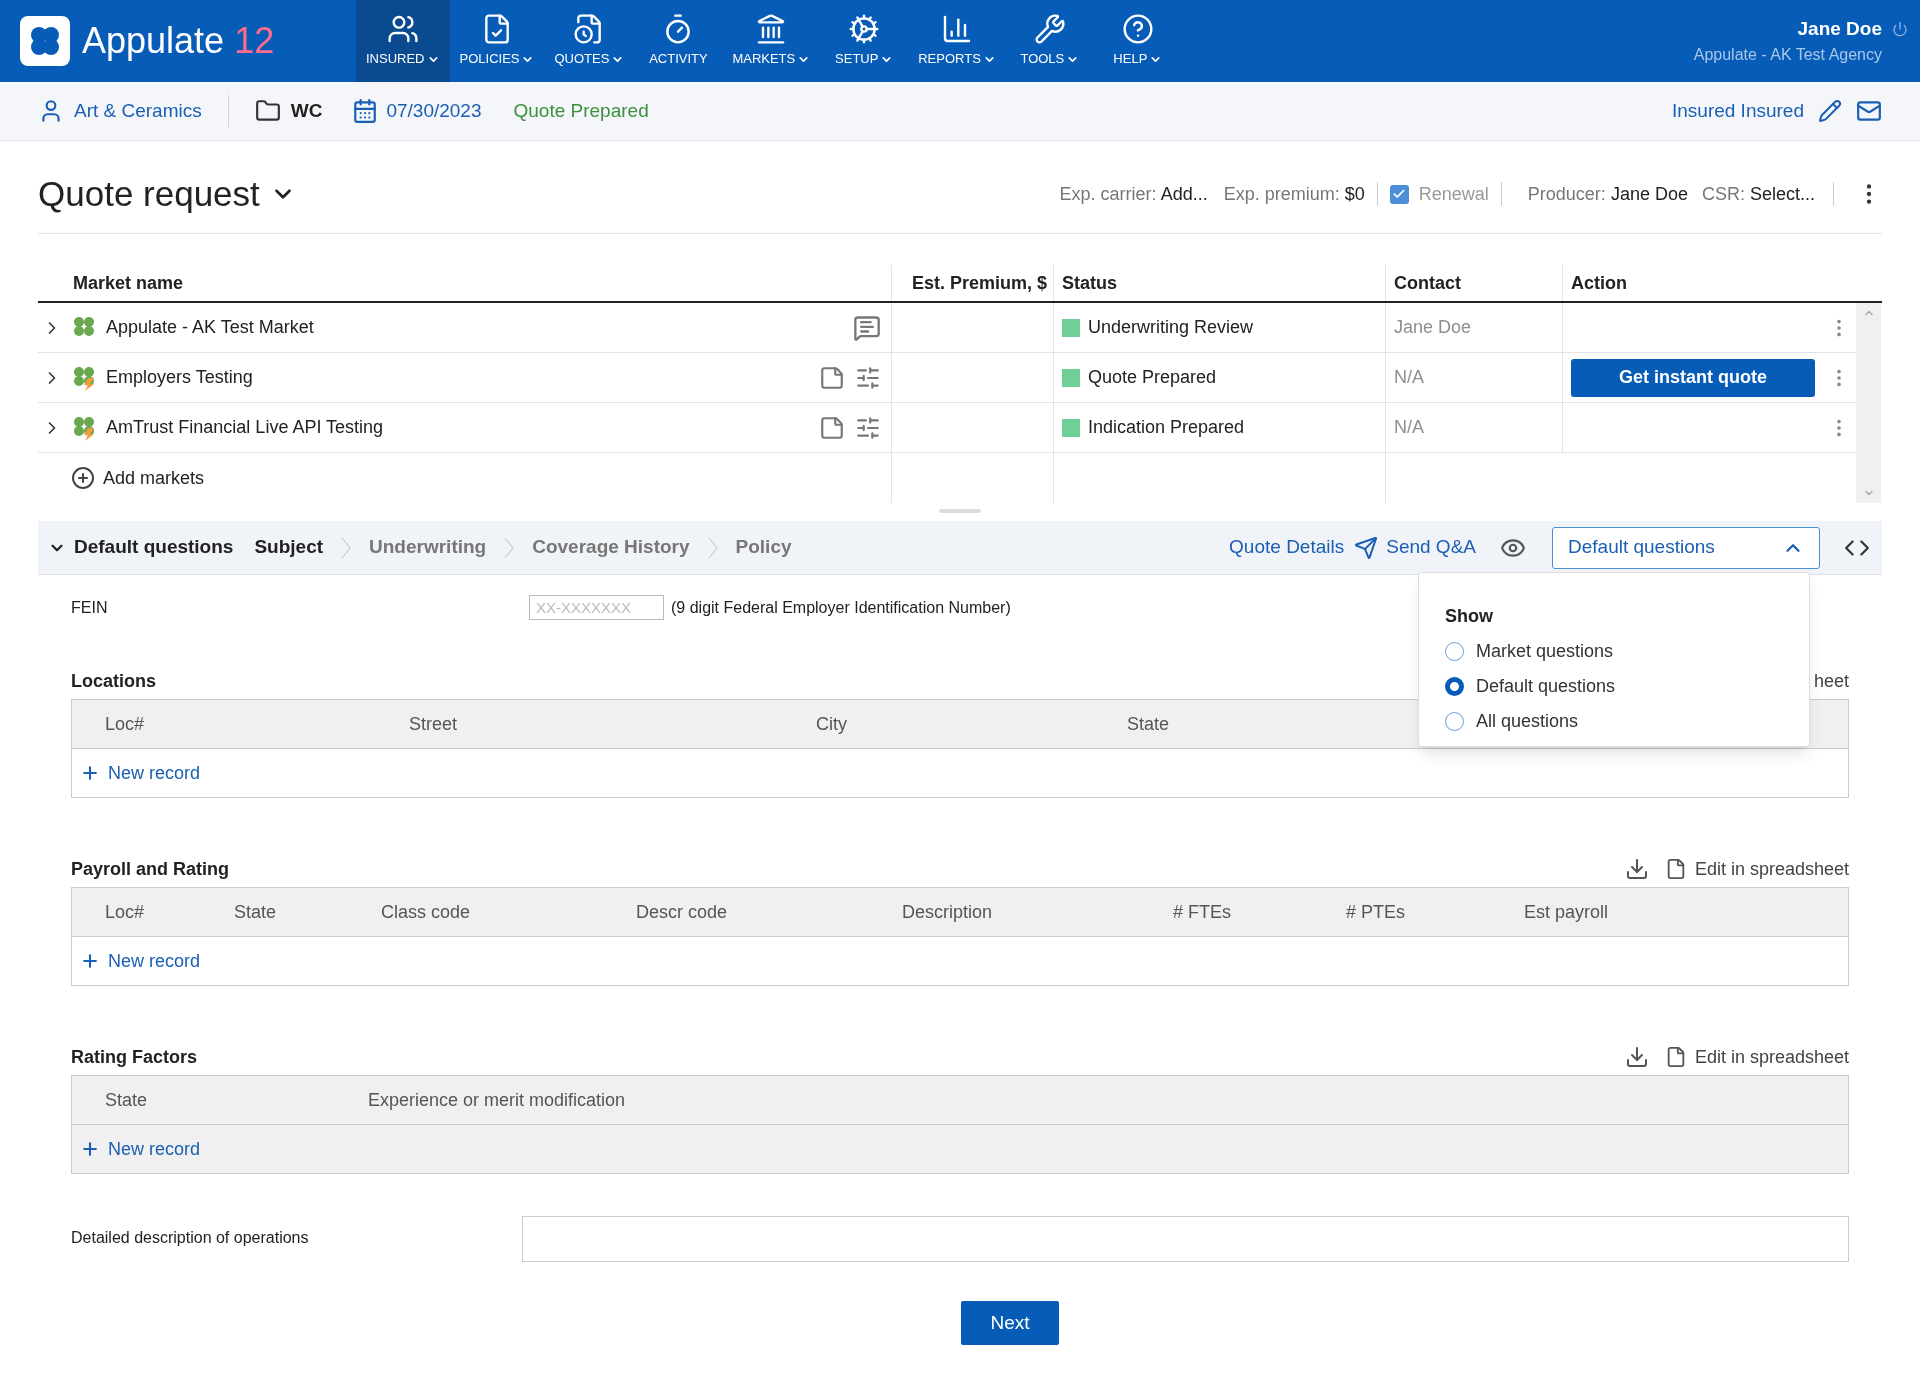 The height and width of the screenshot is (1390, 1920). Describe the element at coordinates (1839, 29) in the screenshot. I see `user-name: Jane Doe` at that location.